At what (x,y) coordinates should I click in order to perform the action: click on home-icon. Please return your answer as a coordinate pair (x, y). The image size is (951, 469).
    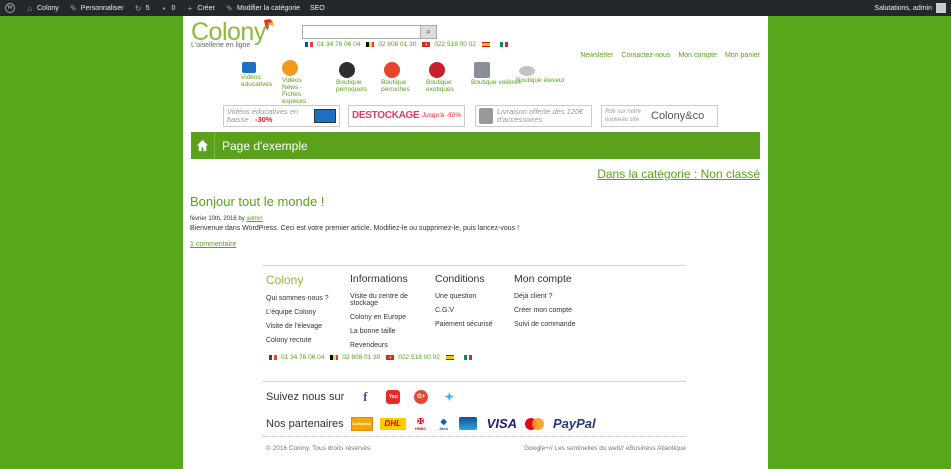
    Looking at the image, I should click on (202, 145).